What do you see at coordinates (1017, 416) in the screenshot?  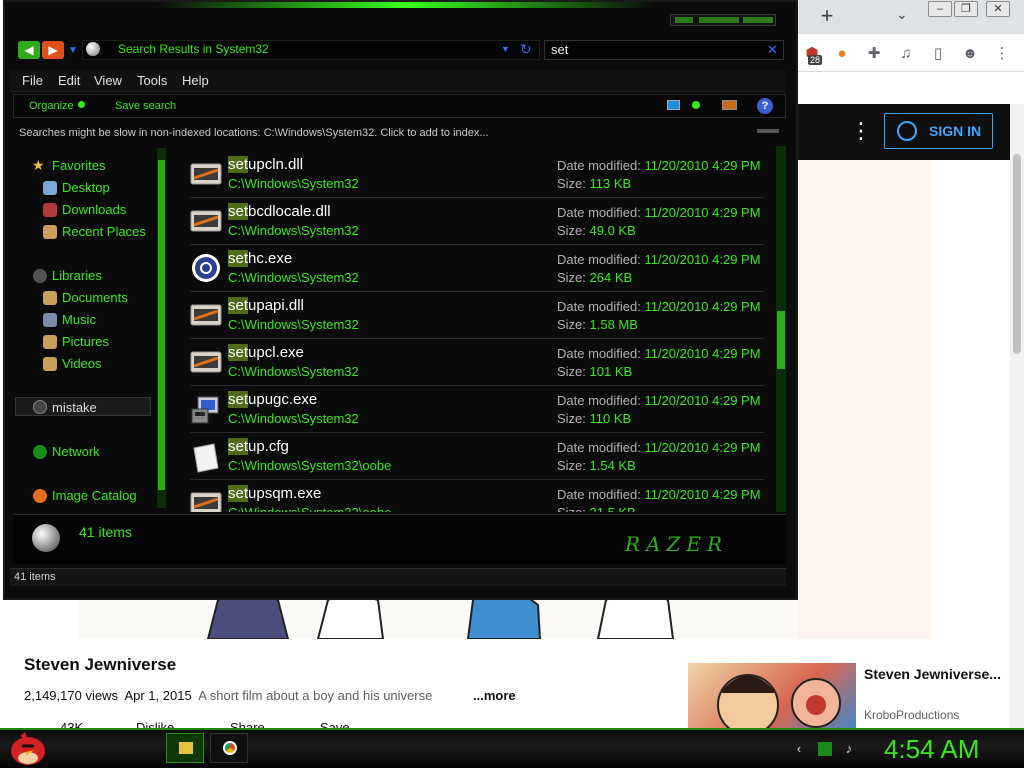 I see `page-scrollbar` at bounding box center [1017, 416].